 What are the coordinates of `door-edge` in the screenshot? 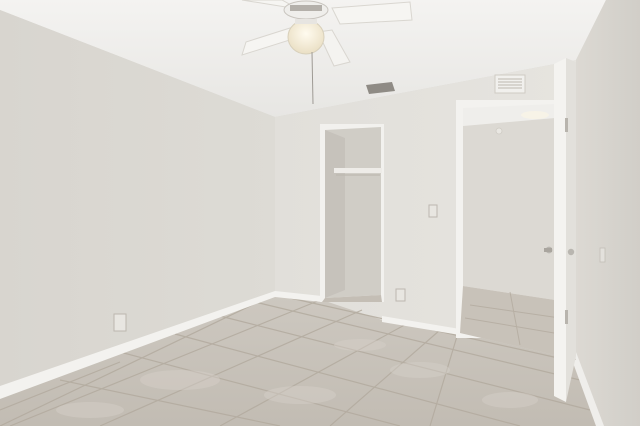 It's located at (571, 230).